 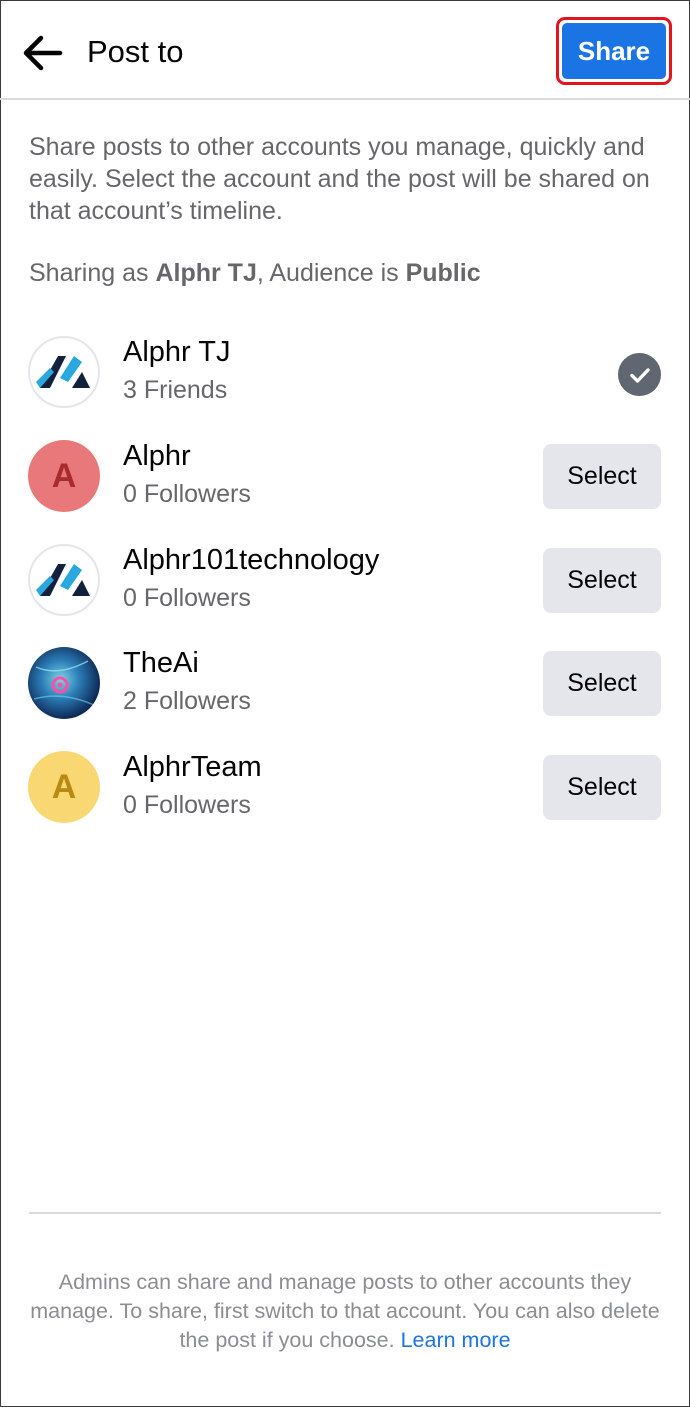 I want to click on account-name: AlphrTeam, so click(x=192, y=767).